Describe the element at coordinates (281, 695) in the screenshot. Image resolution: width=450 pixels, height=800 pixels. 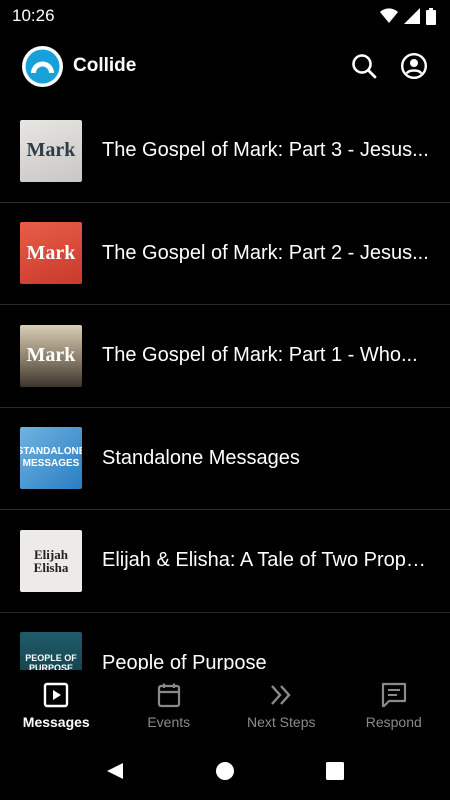
I see `double-chevron-icon` at that location.